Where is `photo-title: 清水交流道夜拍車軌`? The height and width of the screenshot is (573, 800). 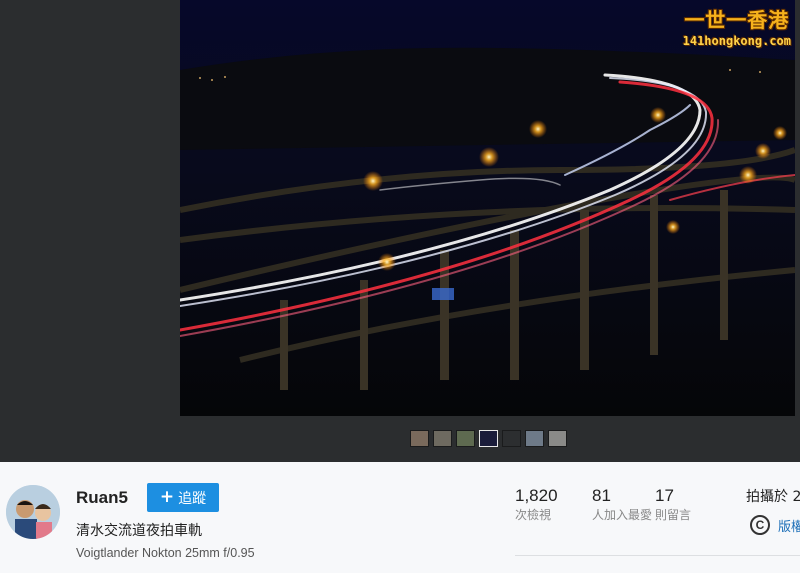 photo-title: 清水交流道夜拍車軌 is located at coordinates (139, 531).